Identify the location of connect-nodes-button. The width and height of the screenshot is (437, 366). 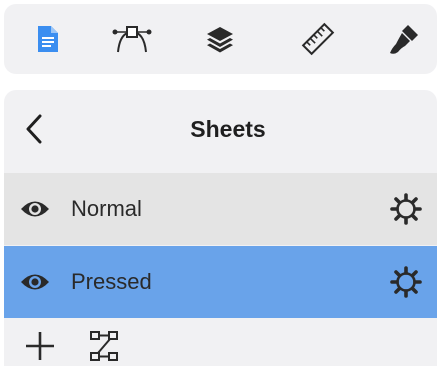
(104, 346).